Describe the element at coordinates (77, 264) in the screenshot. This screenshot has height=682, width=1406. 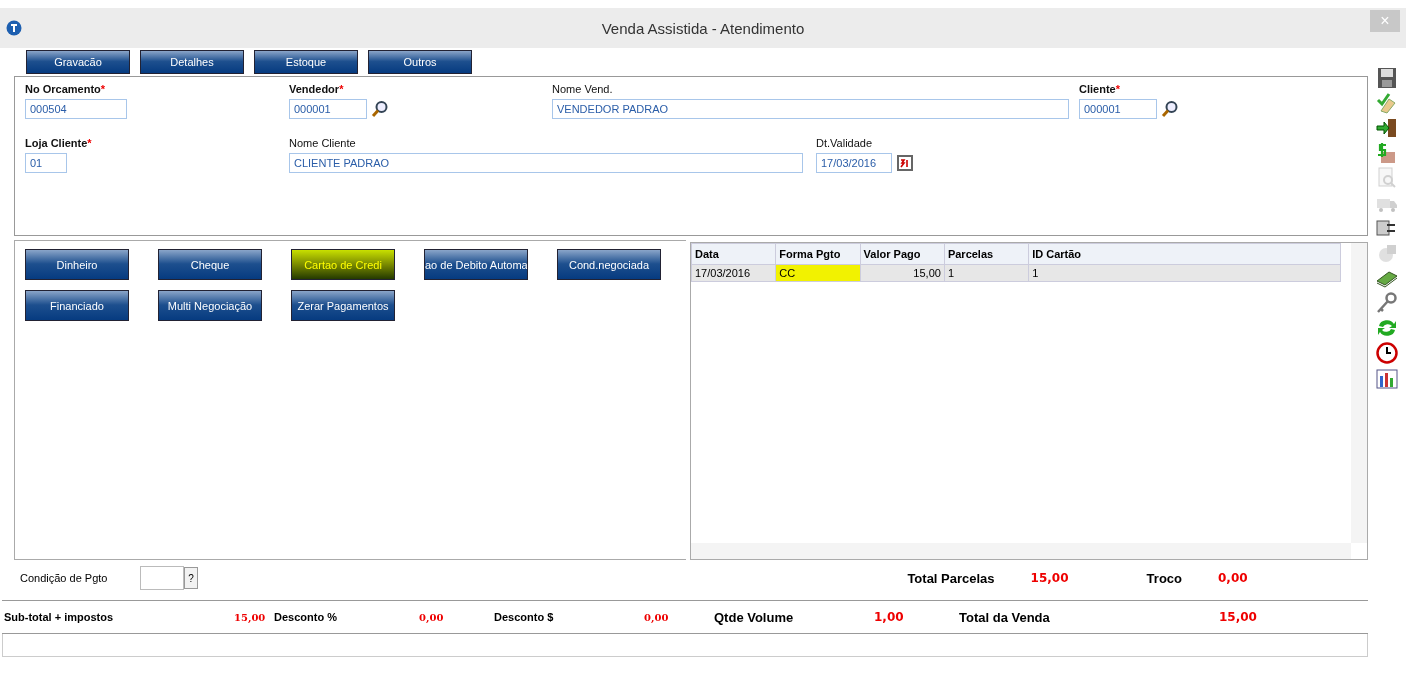
I see `payment-button: Dinheiro` at that location.